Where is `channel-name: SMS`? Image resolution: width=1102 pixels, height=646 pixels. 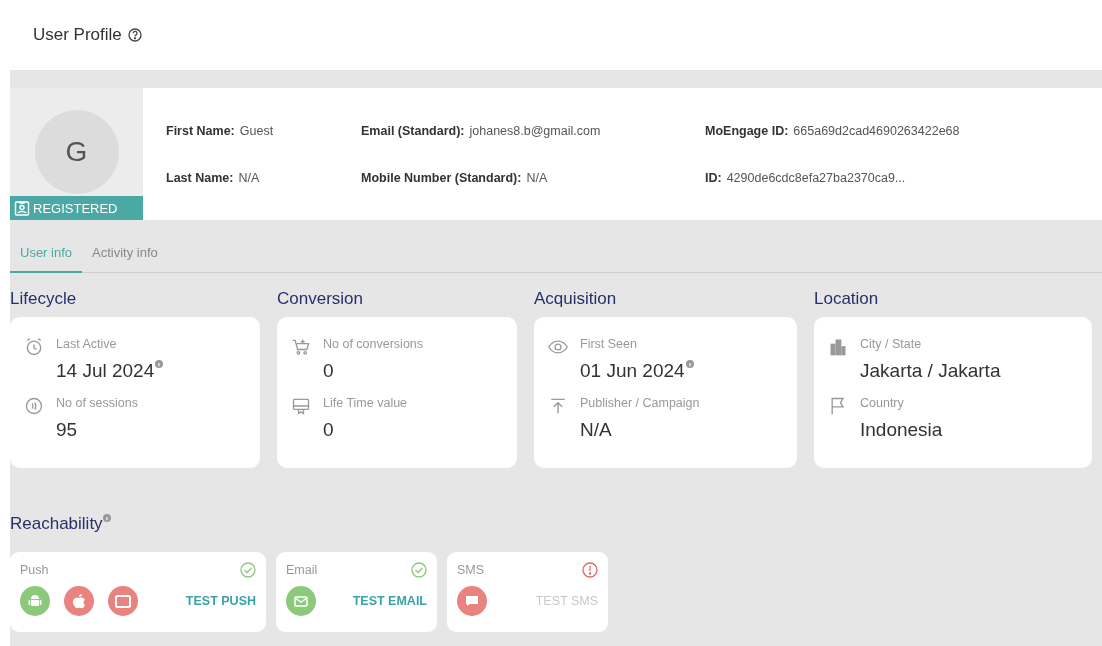 channel-name: SMS is located at coordinates (471, 570).